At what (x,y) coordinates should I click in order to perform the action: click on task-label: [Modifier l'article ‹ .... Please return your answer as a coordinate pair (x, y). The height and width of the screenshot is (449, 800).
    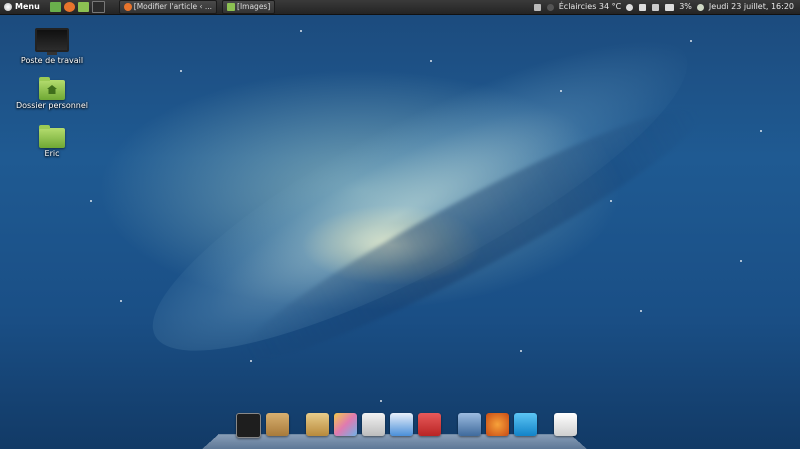
    Looking at the image, I should click on (173, 6).